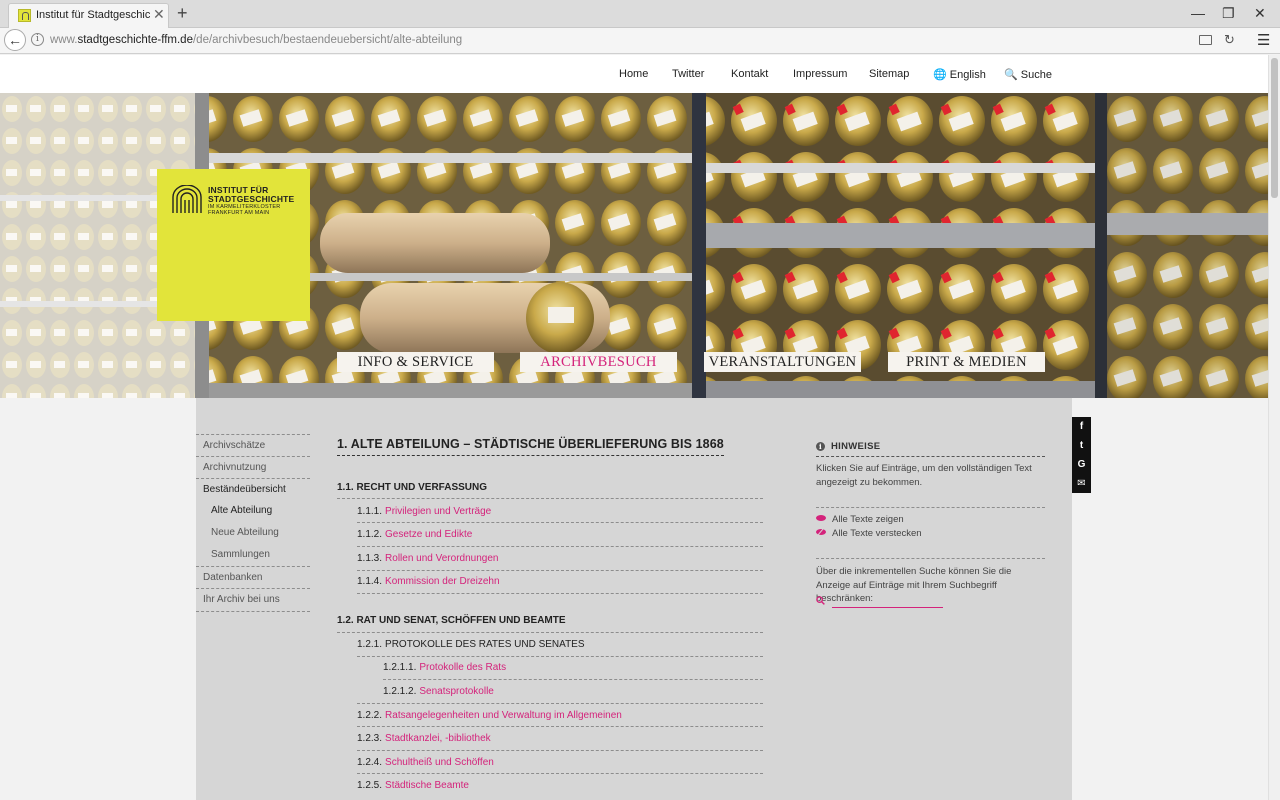 This screenshot has width=1280, height=800. Describe the element at coordinates (253, 445) in the screenshot. I see `sidebar-item-archivschaetze: Archivschätze` at that location.